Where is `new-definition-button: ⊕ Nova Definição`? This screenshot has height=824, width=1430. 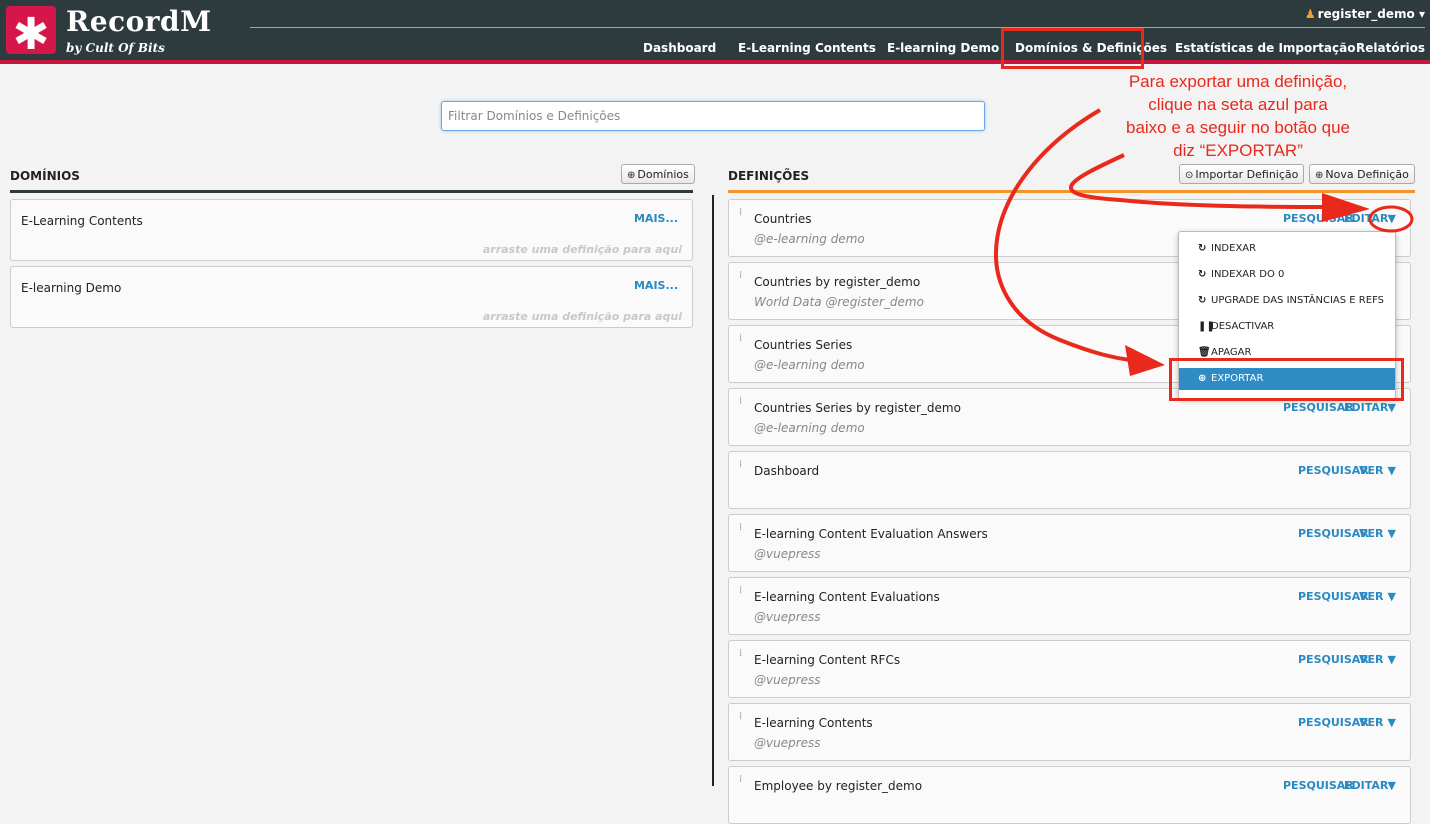 new-definition-button: ⊕ Nova Definição is located at coordinates (1362, 174).